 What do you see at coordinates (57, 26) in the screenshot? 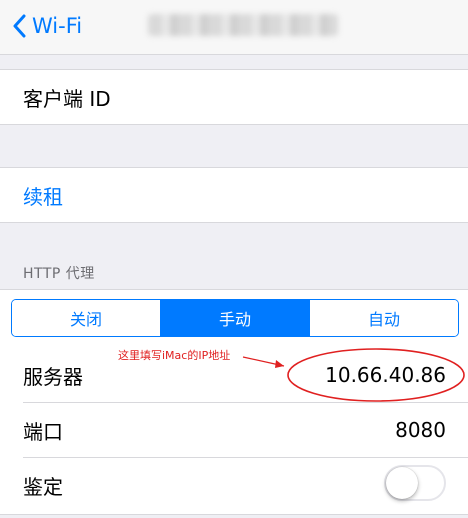
I see `back-label: Wi-Fi` at bounding box center [57, 26].